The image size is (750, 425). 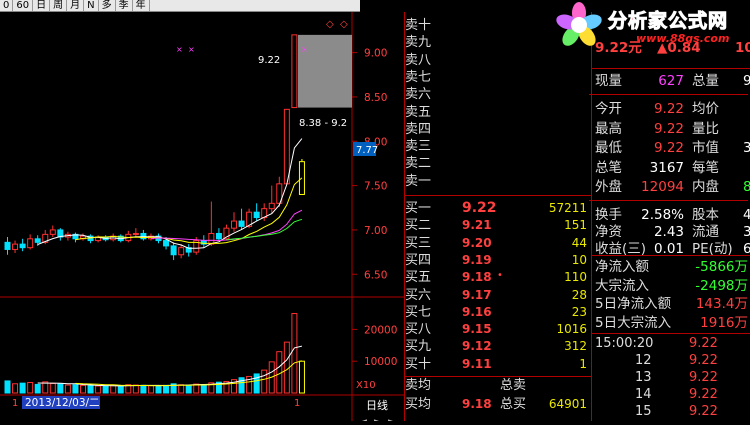 What do you see at coordinates (76, 5) in the screenshot?
I see `toolbar-item: 月` at bounding box center [76, 5].